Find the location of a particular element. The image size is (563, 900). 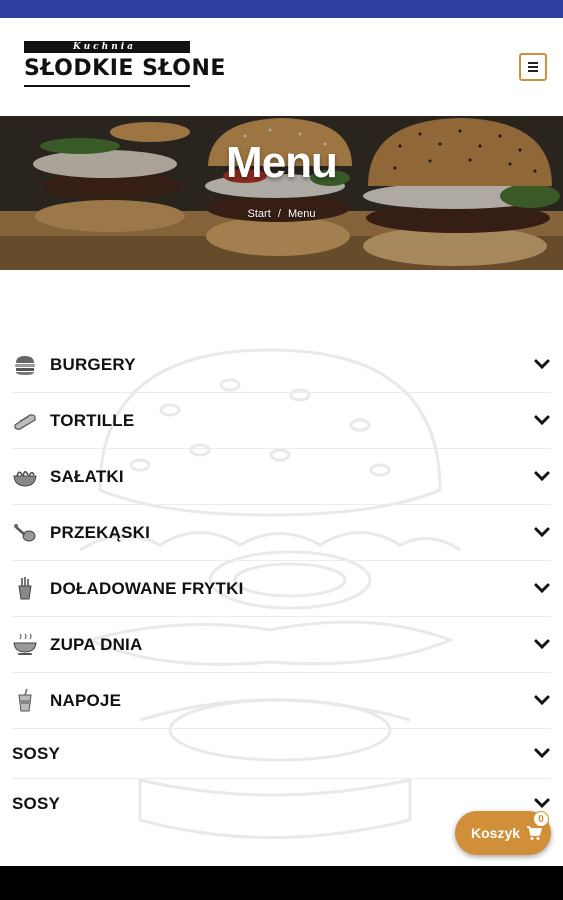

menu-category-label: TORTILLE is located at coordinates (92, 420).